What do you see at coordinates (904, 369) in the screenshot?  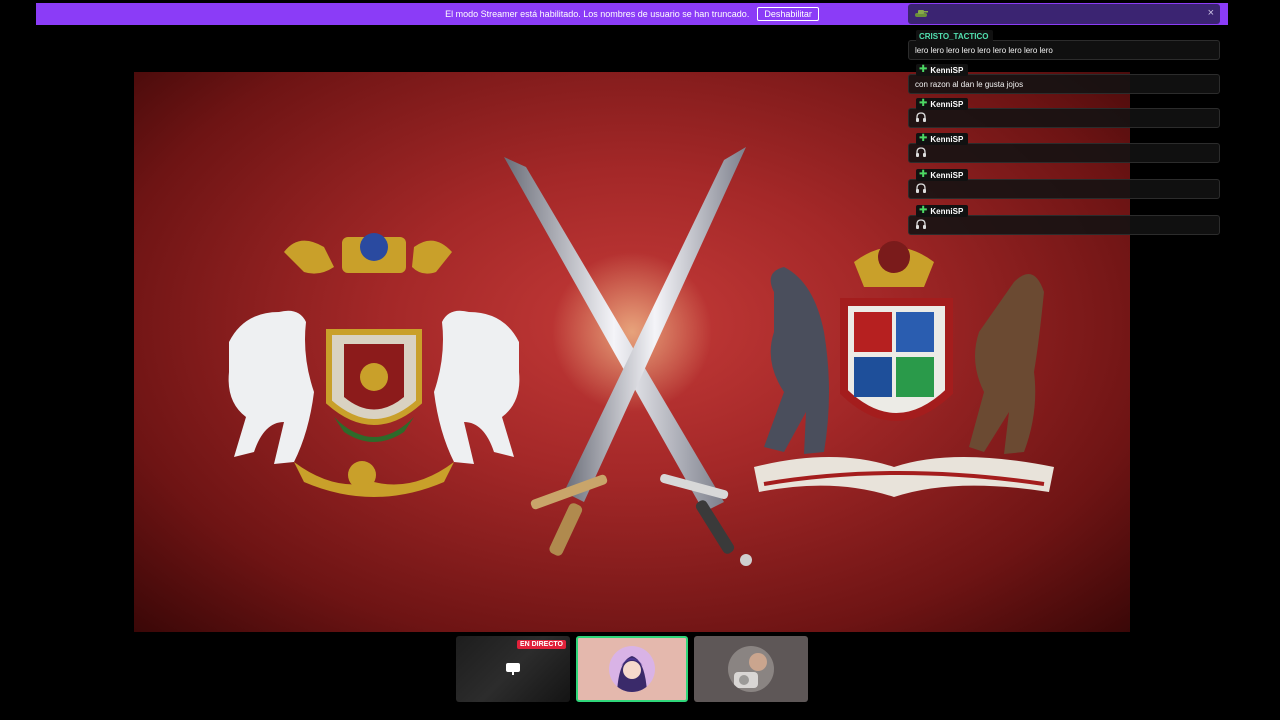 I see `right-crest` at bounding box center [904, 369].